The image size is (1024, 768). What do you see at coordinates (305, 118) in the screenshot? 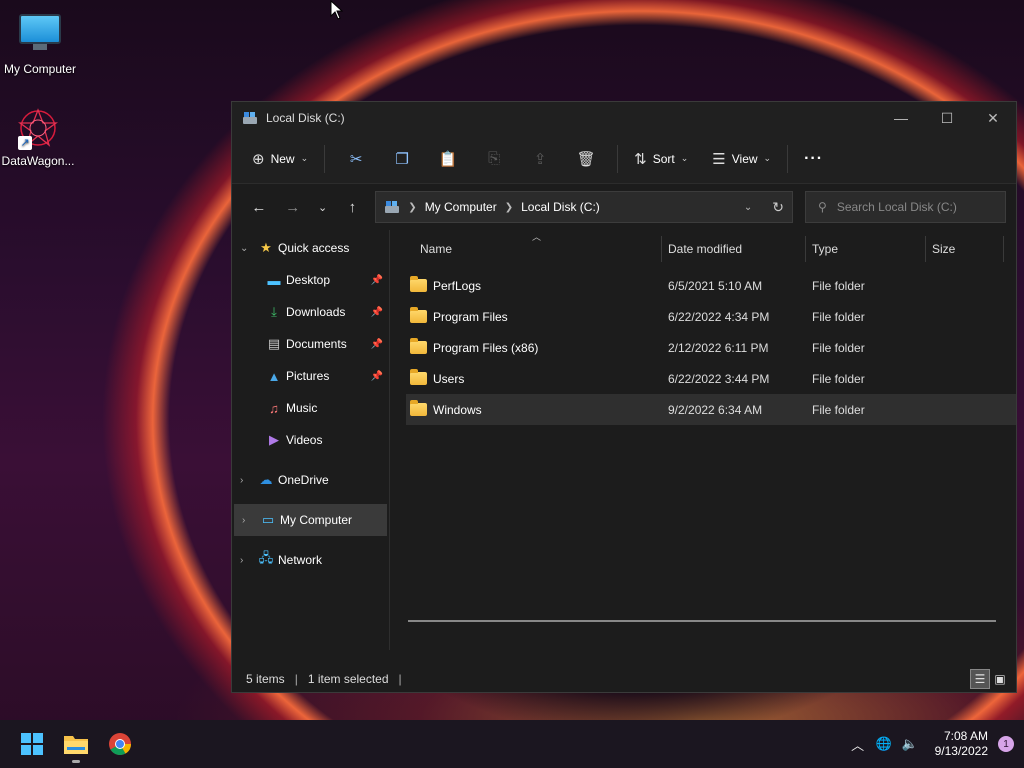
I see `window-title: Local Disk (C:)` at bounding box center [305, 118].